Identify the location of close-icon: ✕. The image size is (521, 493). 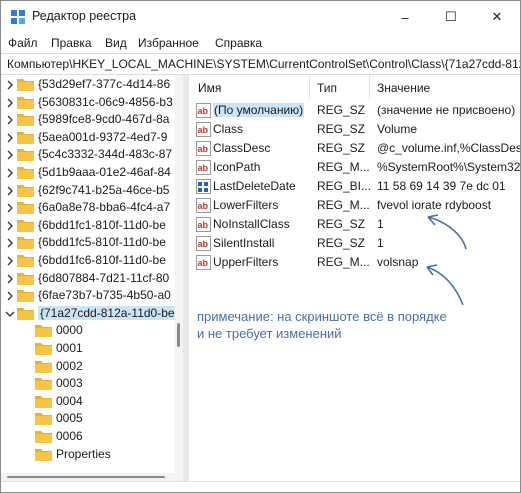
(497, 16).